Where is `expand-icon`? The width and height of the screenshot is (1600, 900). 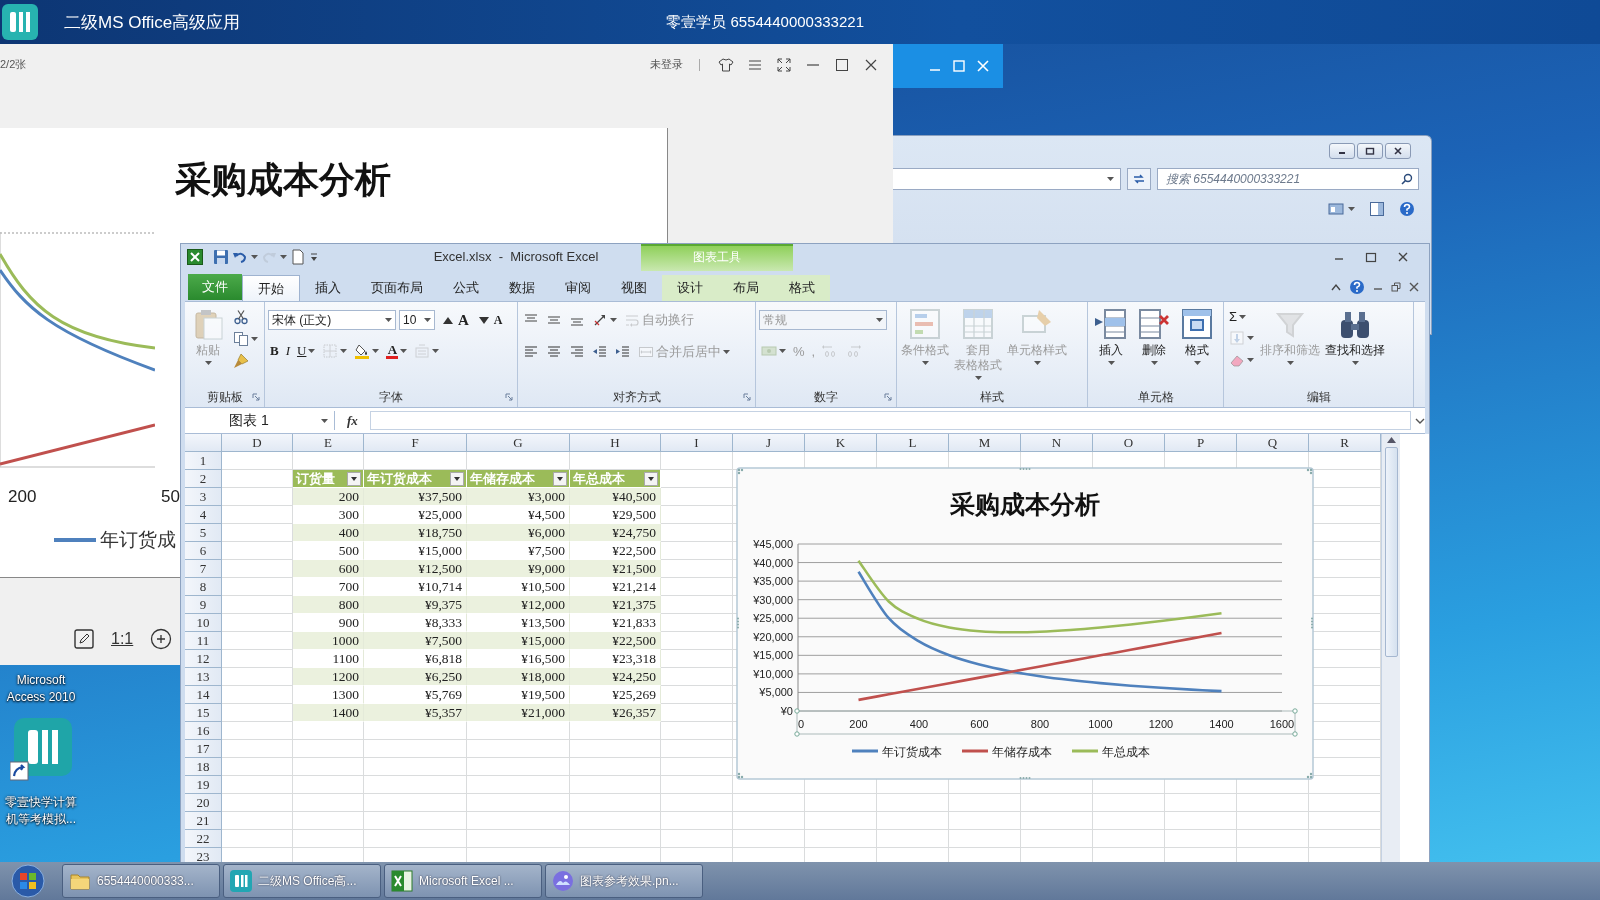
expand-icon is located at coordinates (1420, 420).